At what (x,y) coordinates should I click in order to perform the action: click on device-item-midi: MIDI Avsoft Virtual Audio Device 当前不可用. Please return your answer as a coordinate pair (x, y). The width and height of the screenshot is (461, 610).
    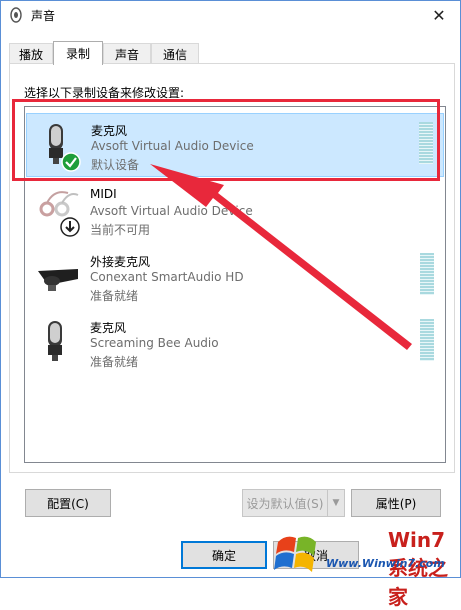
    Looking at the image, I should click on (235, 211).